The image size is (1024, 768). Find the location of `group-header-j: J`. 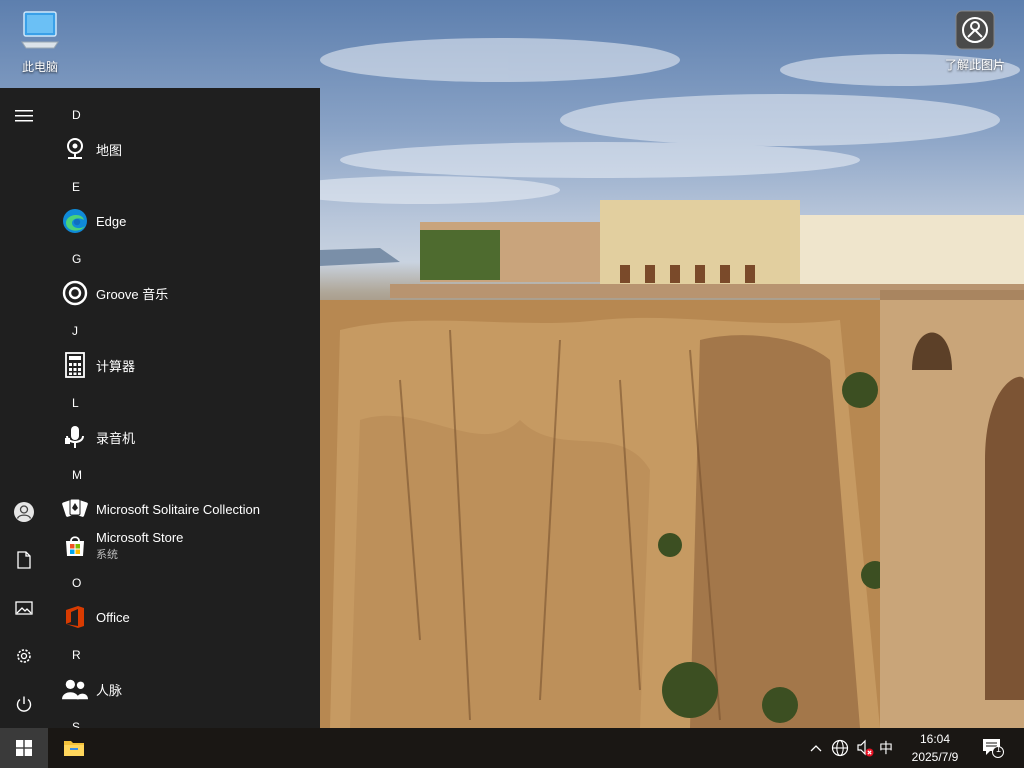

group-header-j: J is located at coordinates (75, 331).